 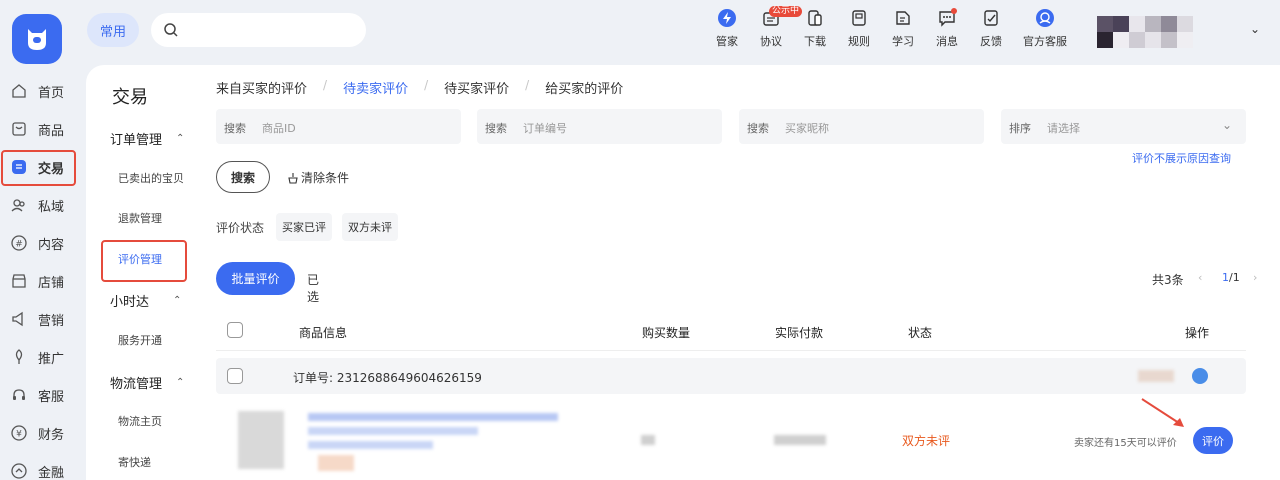 I want to click on app-logo, so click(x=37, y=39).